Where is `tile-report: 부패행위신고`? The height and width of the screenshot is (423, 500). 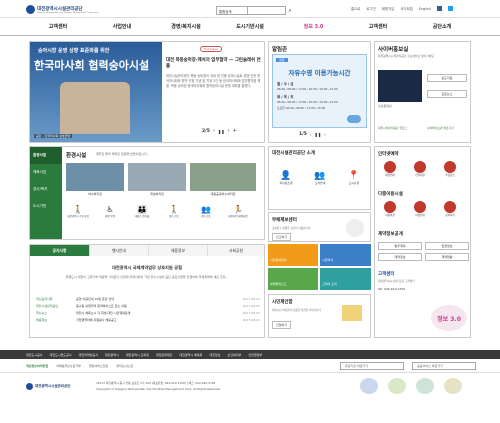
tile-report: 부패행위신고 is located at coordinates (293, 279).